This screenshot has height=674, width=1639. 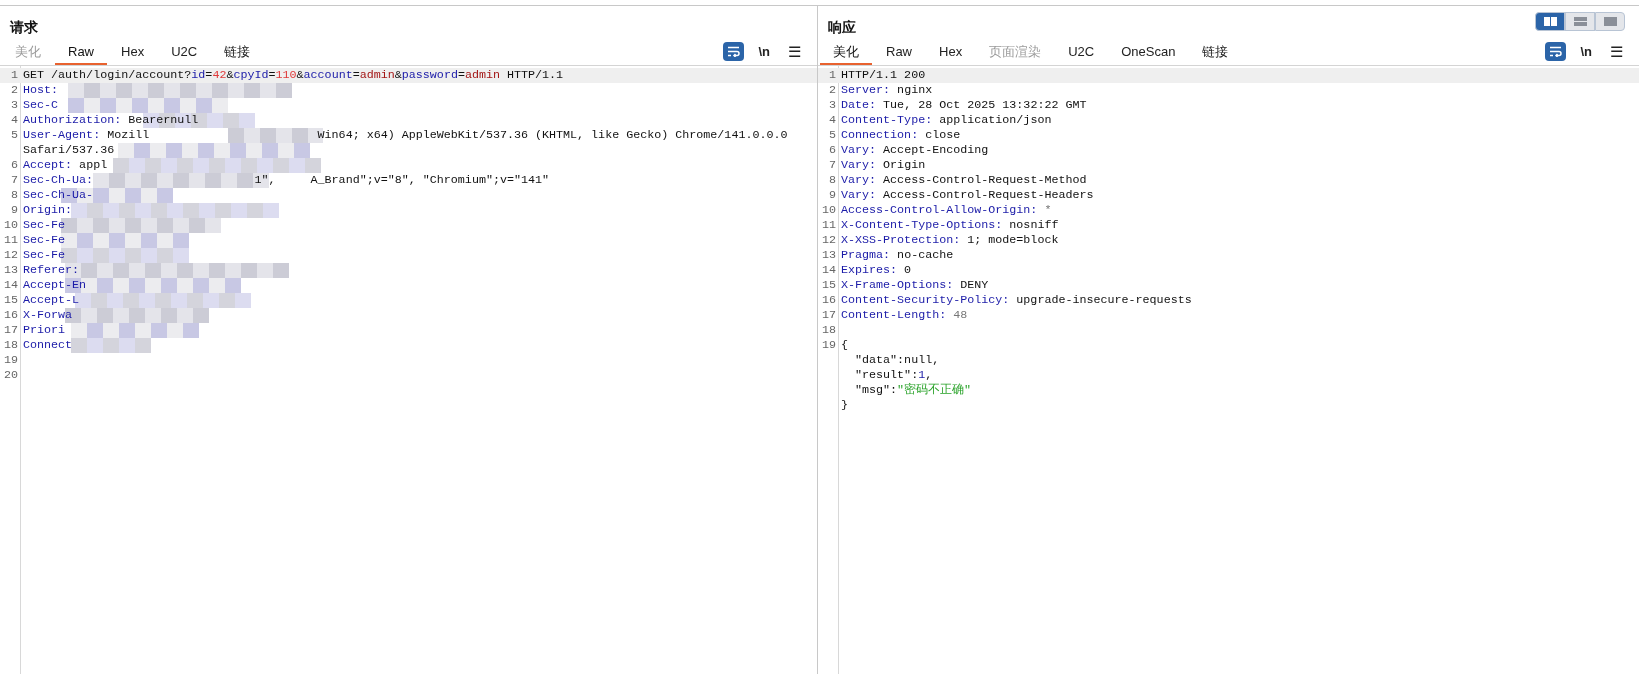 What do you see at coordinates (883, 165) in the screenshot?
I see `code-line: Vary: Origin` at bounding box center [883, 165].